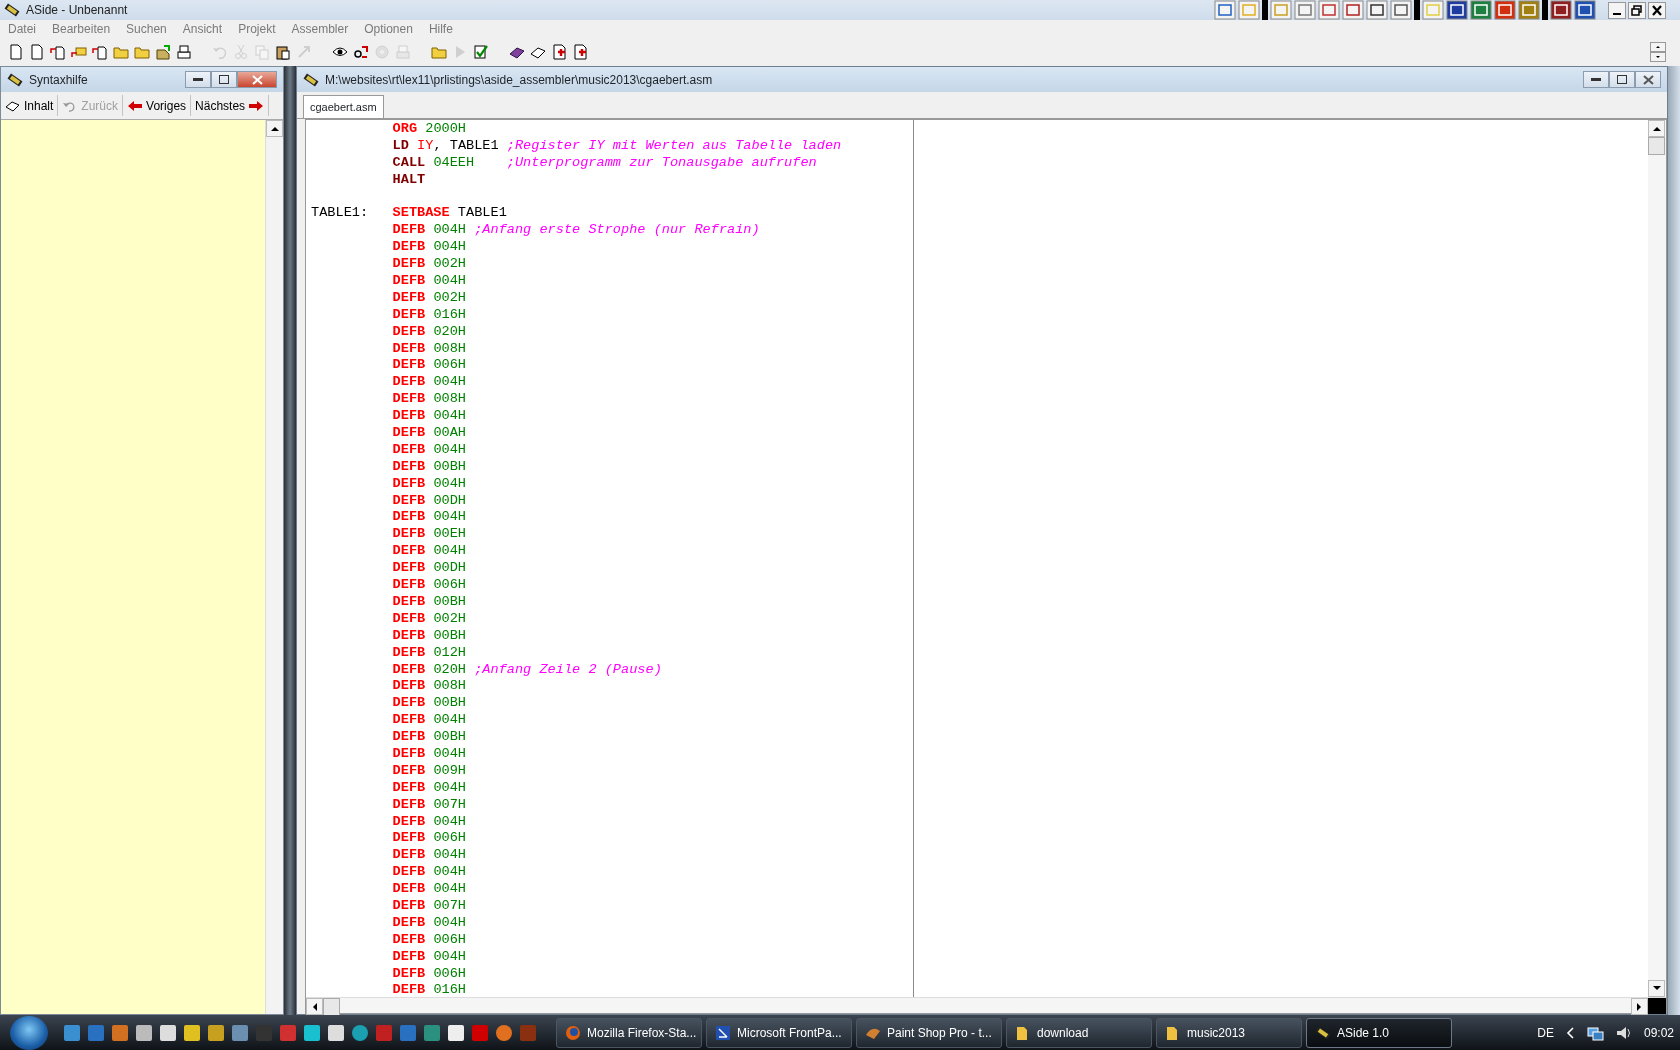 Image resolution: width=1680 pixels, height=1050 pixels. Describe the element at coordinates (257, 29) in the screenshot. I see `menu-item: Projekt` at that location.